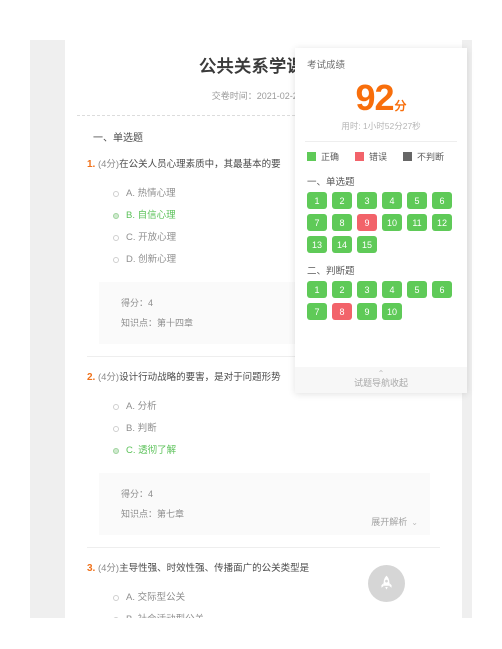 This screenshot has width=502, height=649. What do you see at coordinates (417, 222) in the screenshot?
I see `nav-cell-1-11: 11` at bounding box center [417, 222].